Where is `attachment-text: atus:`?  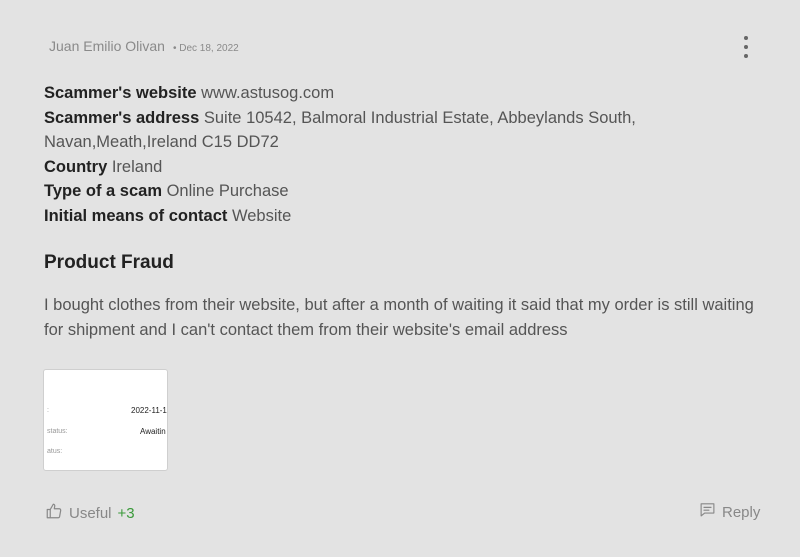 attachment-text: atus: is located at coordinates (55, 451).